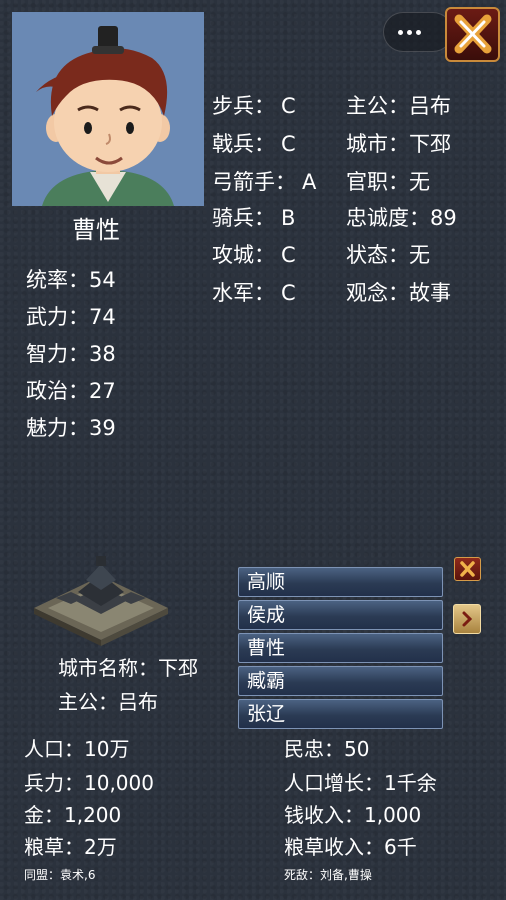 This screenshot has width=506, height=900. What do you see at coordinates (77, 749) in the screenshot?
I see `city-population: 人口：10万` at bounding box center [77, 749].